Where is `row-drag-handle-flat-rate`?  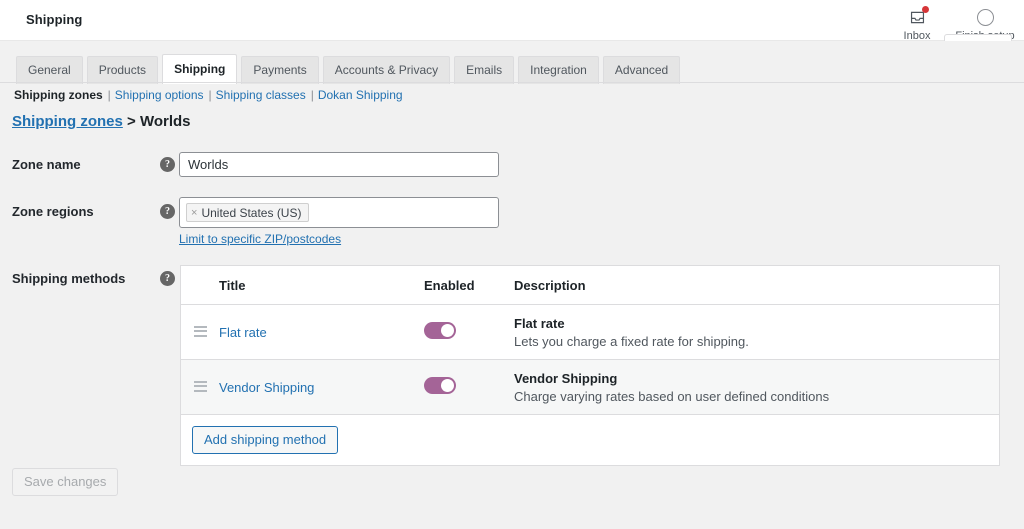
row-drag-handle-flat-rate is located at coordinates (200, 332).